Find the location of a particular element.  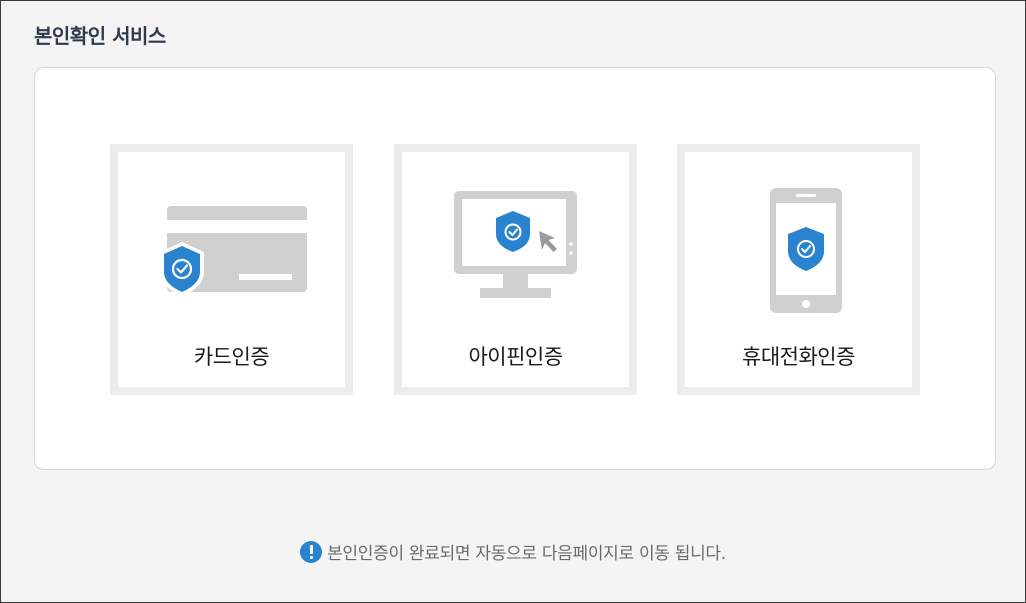

ipin-auth-button: 아이핀인증 is located at coordinates (515, 269).